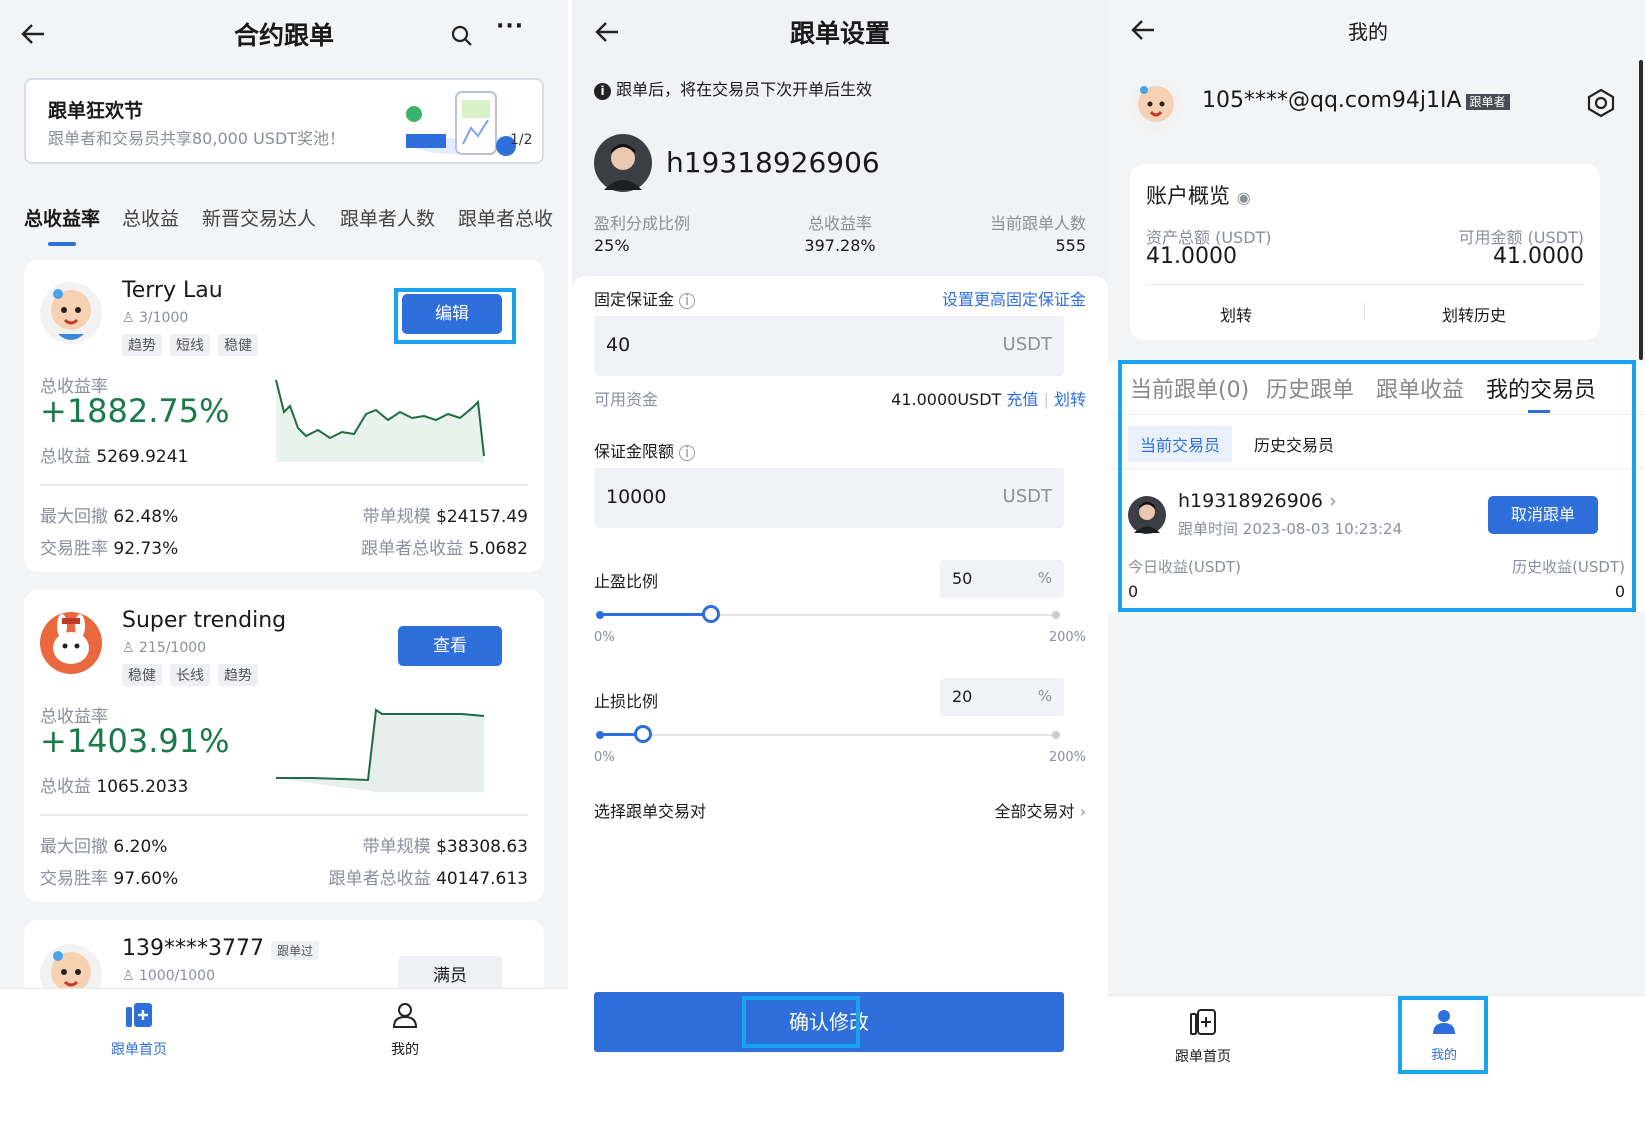  What do you see at coordinates (618, 345) in the screenshot?
I see `fixed-margin-value: 40` at bounding box center [618, 345].